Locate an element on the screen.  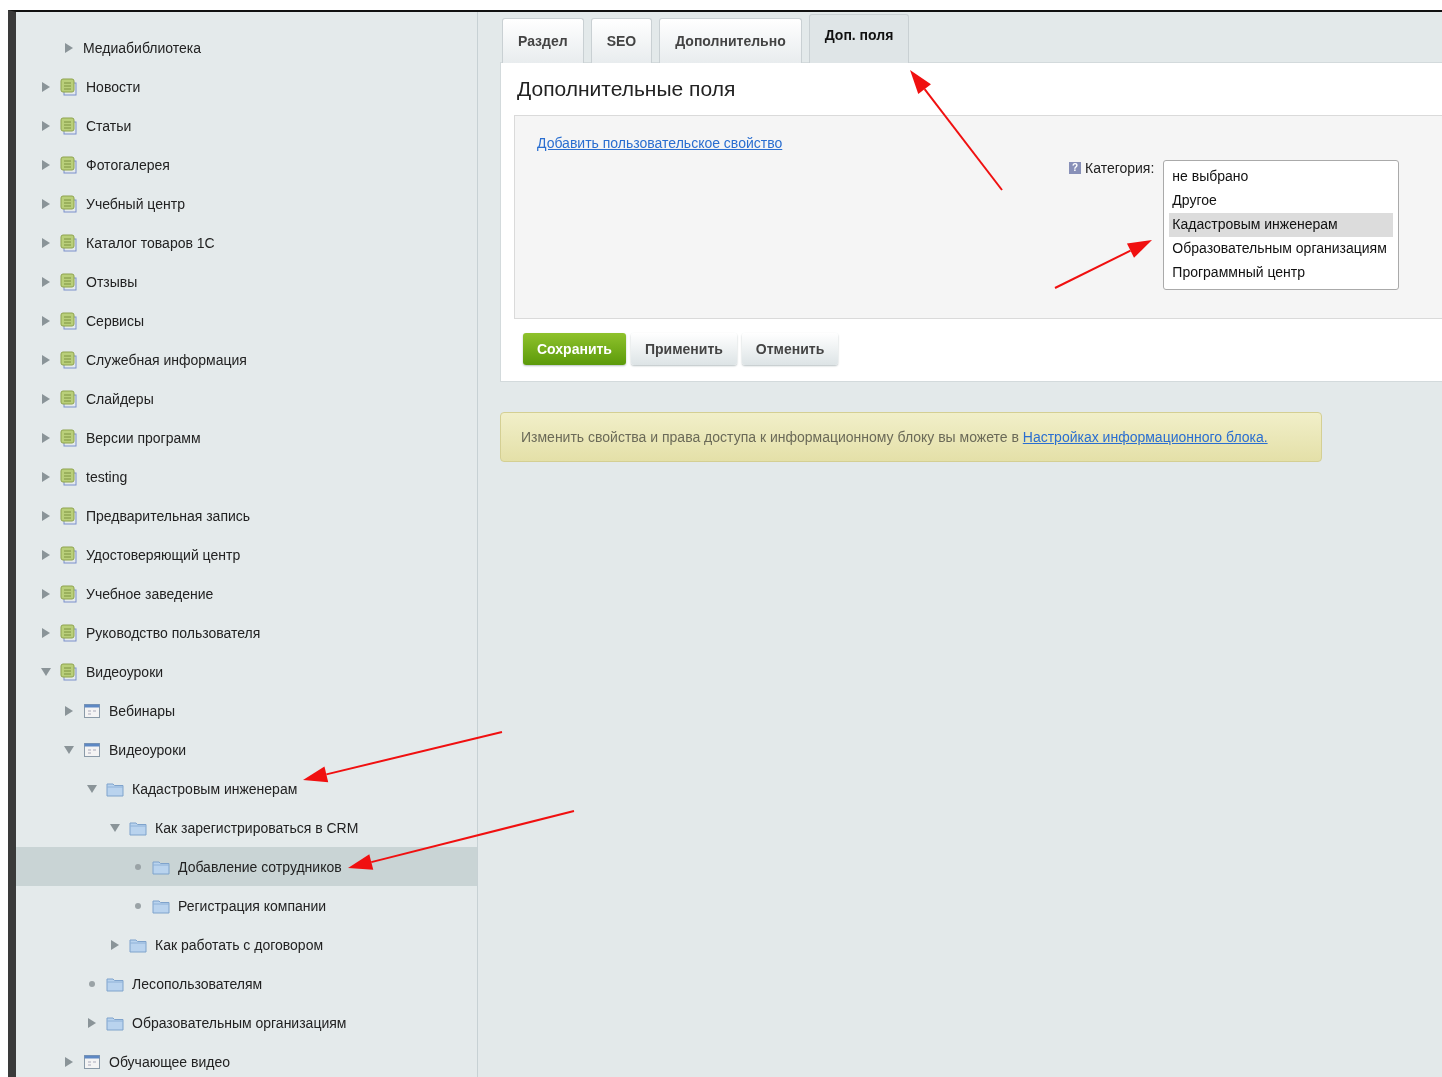
tree-row: Сервисы is located at coordinates (246, 320).